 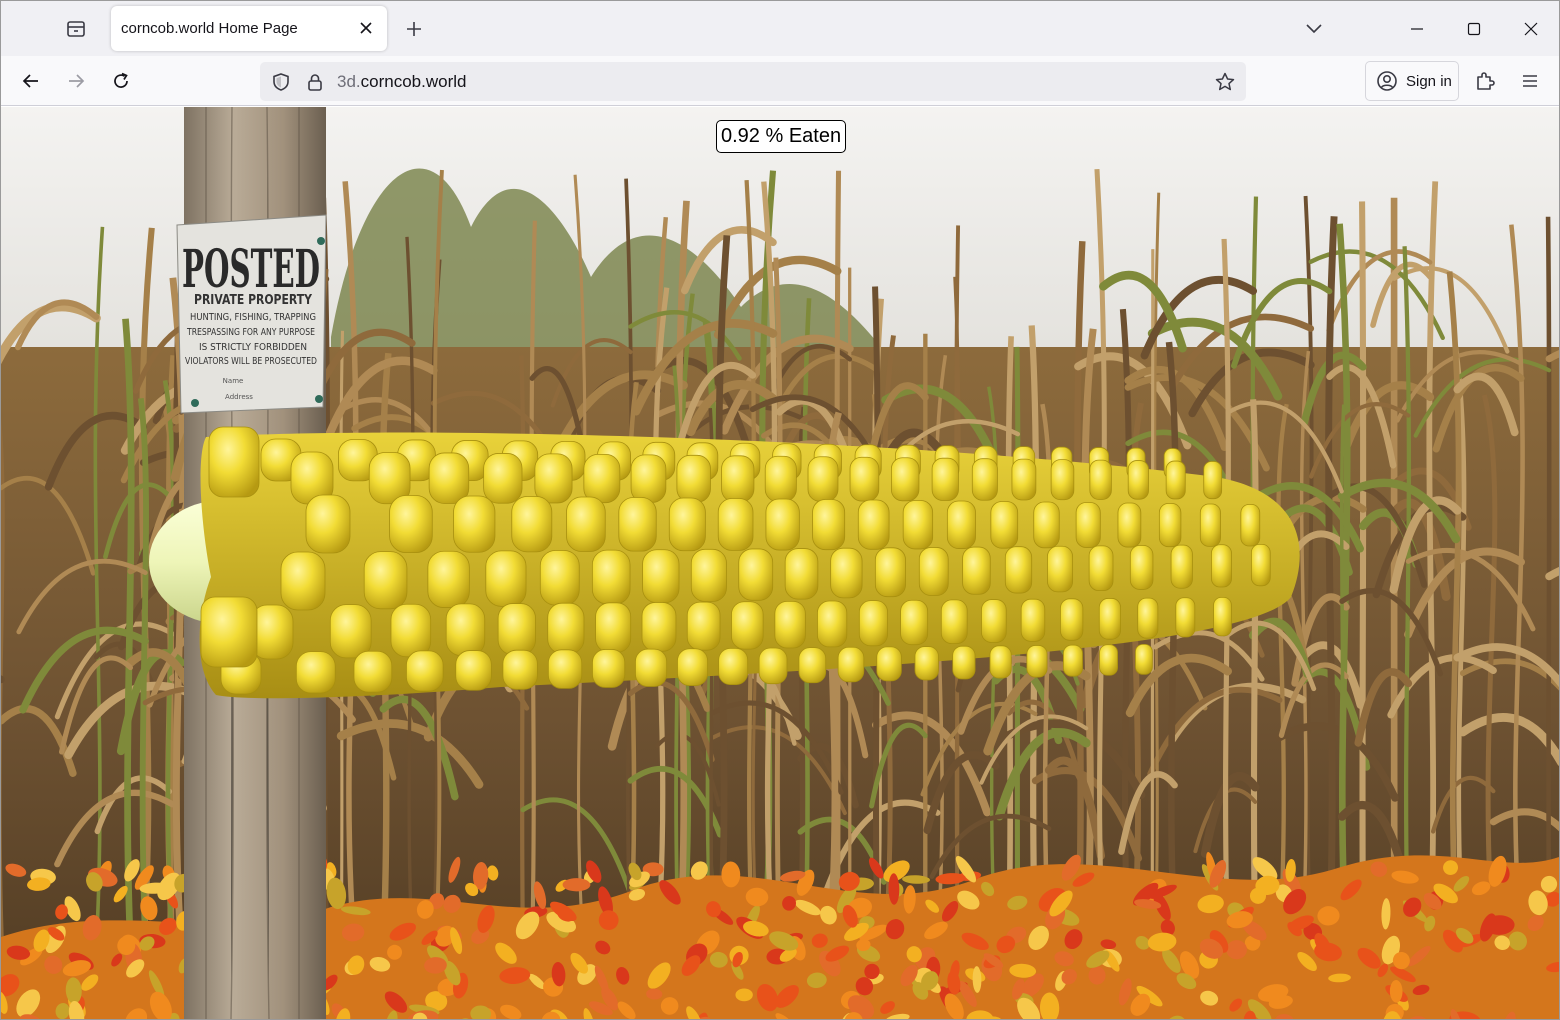 What do you see at coordinates (803, 136) in the screenshot?
I see `eaten-label: % Eaten` at bounding box center [803, 136].